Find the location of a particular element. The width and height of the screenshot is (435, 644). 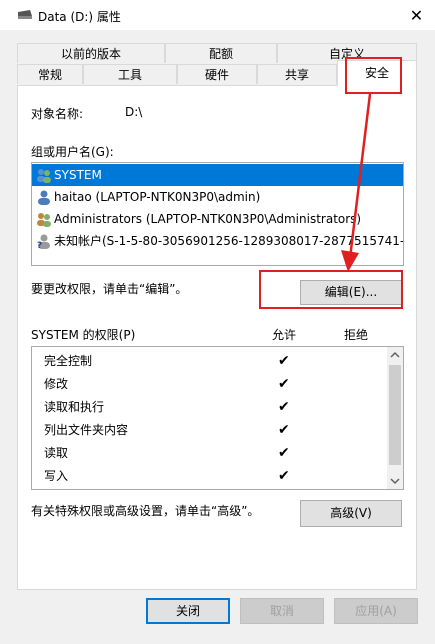

tab-hardware: 硬件 is located at coordinates (217, 74).